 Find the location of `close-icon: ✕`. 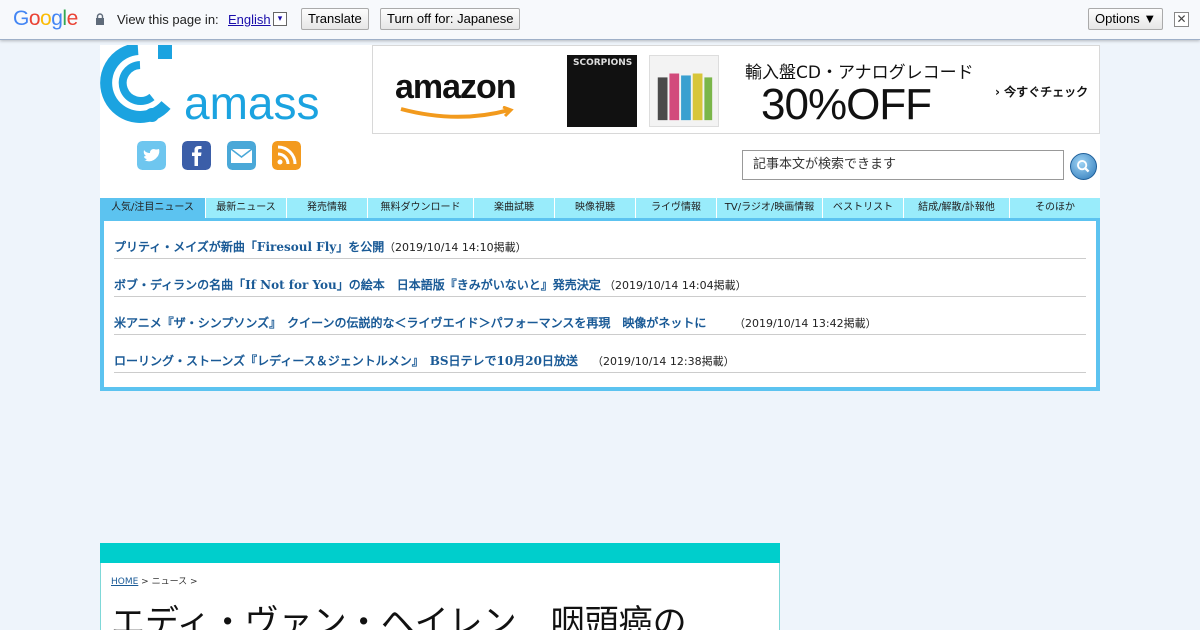

close-icon: ✕ is located at coordinates (1181, 19).